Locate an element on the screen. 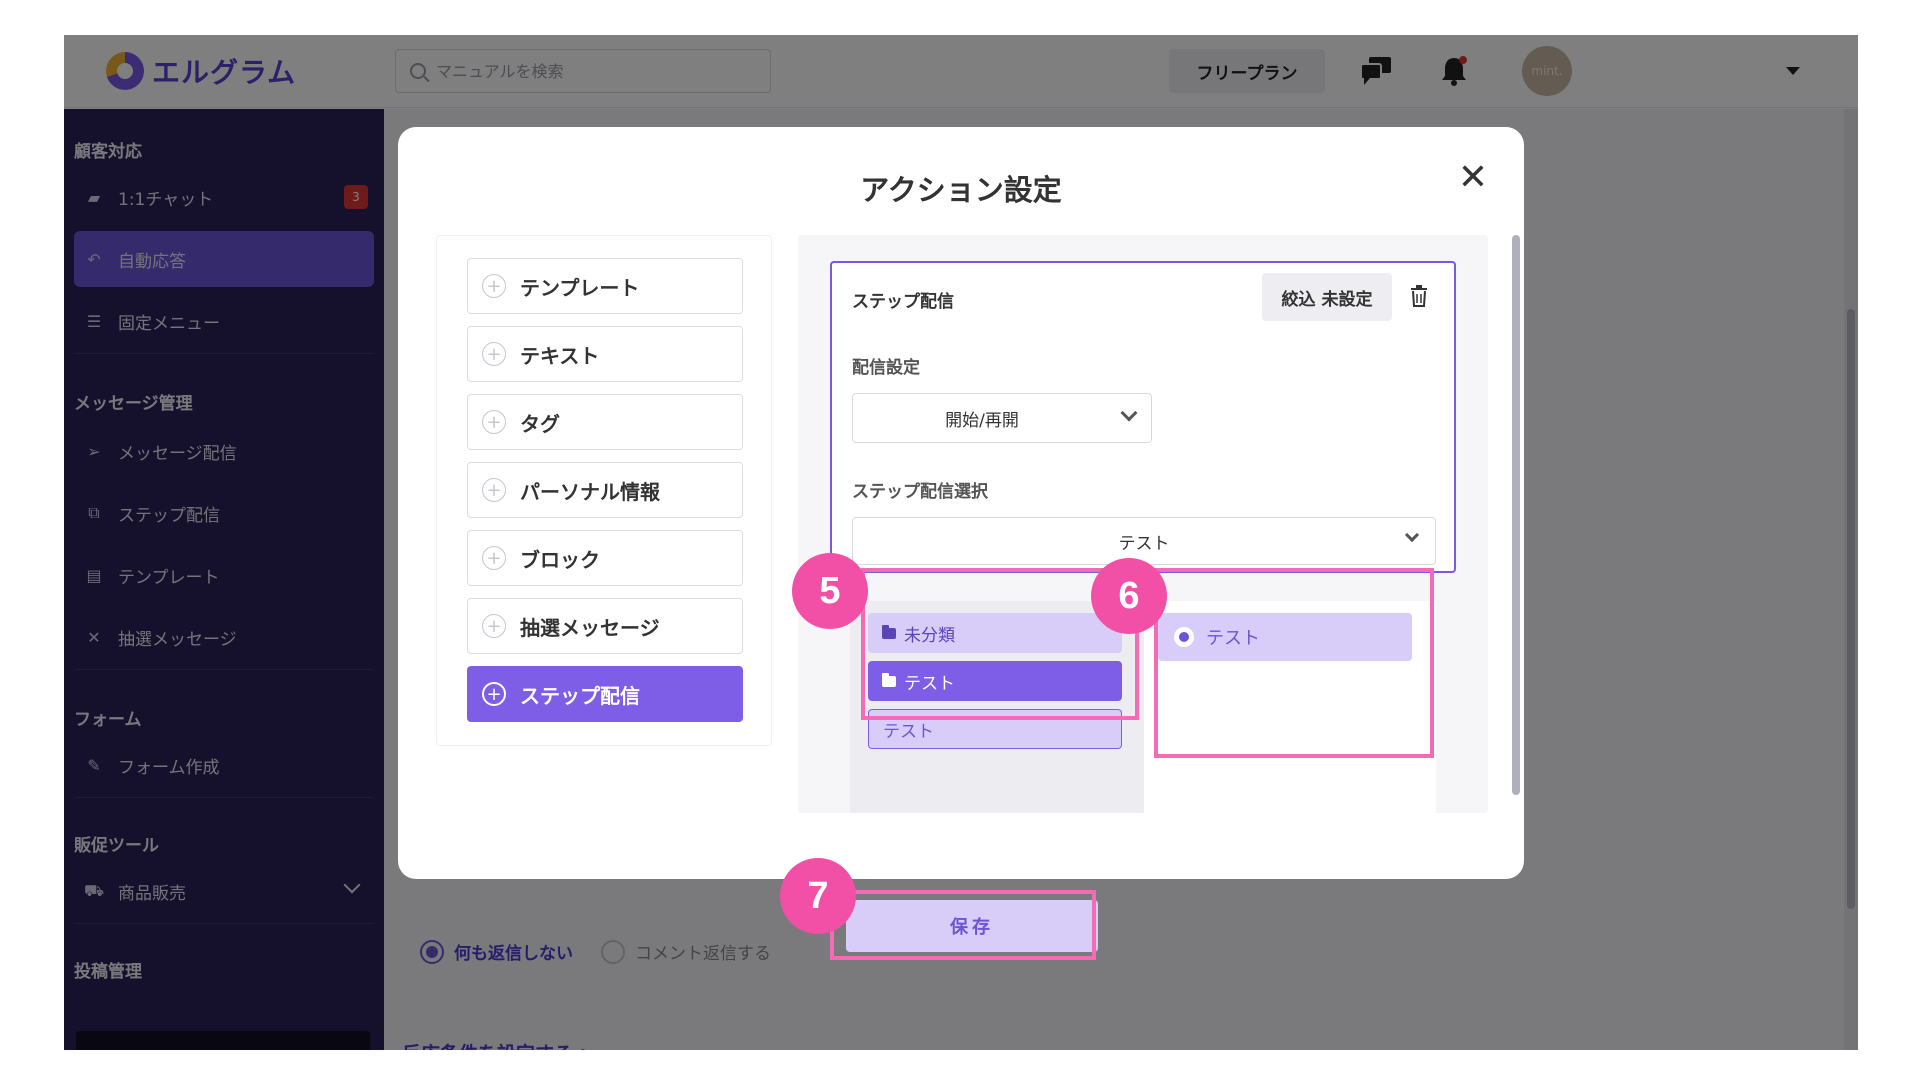 Image resolution: width=1920 pixels, height=1080 pixels. modal-title: アクション設定 is located at coordinates (961, 190).